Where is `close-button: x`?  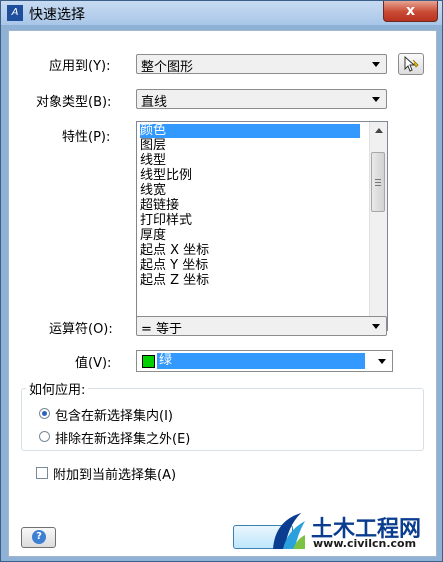 close-button: x is located at coordinates (410, 11).